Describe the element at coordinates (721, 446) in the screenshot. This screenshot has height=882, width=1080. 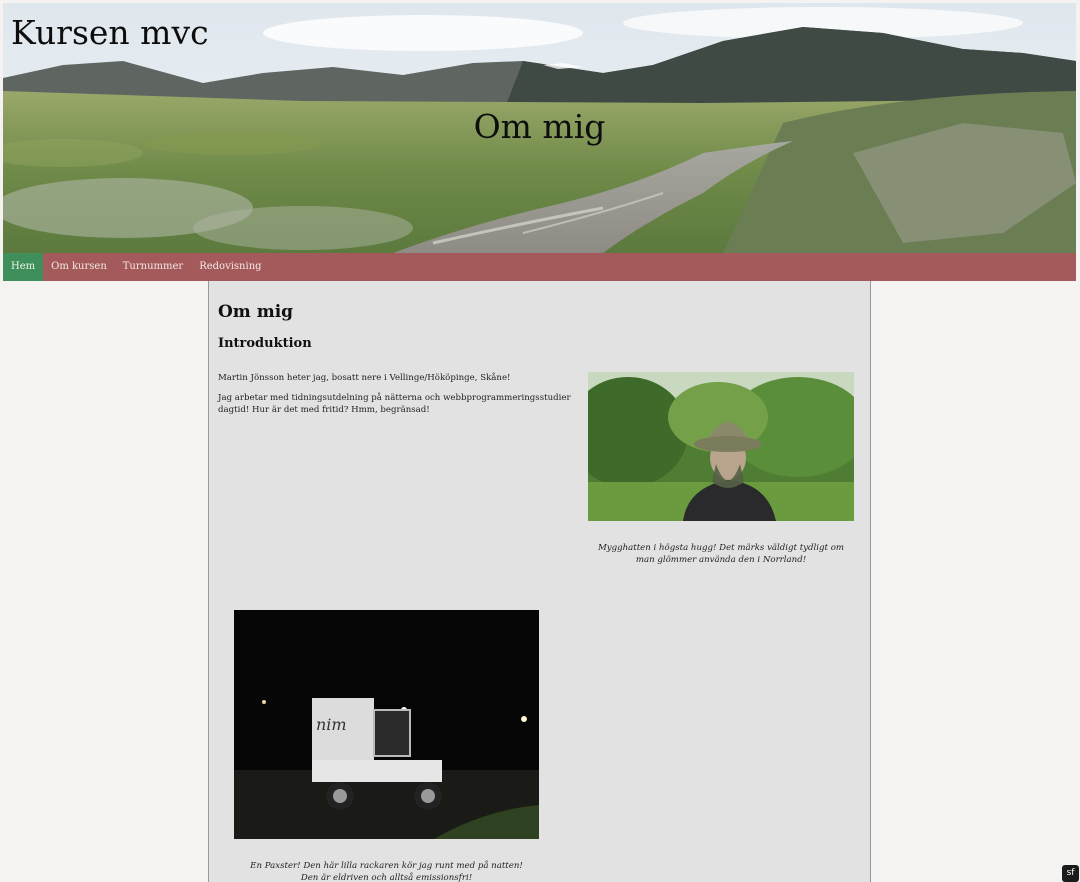
I see `mosquito-hat-photo` at that location.